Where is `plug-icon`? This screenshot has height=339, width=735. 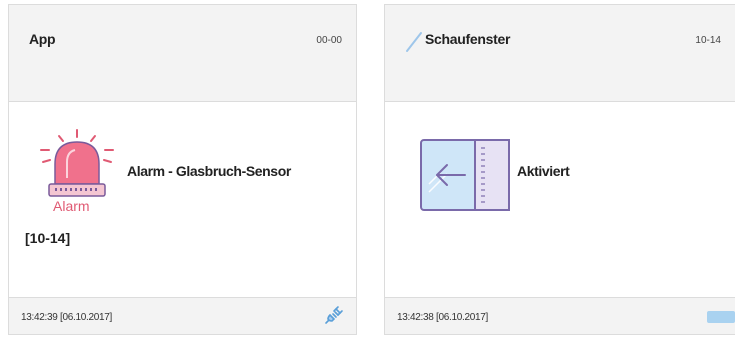
plug-icon is located at coordinates (333, 318).